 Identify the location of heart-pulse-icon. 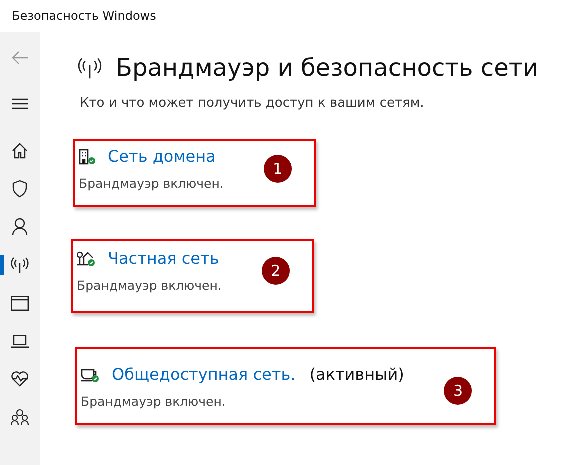
(20, 379).